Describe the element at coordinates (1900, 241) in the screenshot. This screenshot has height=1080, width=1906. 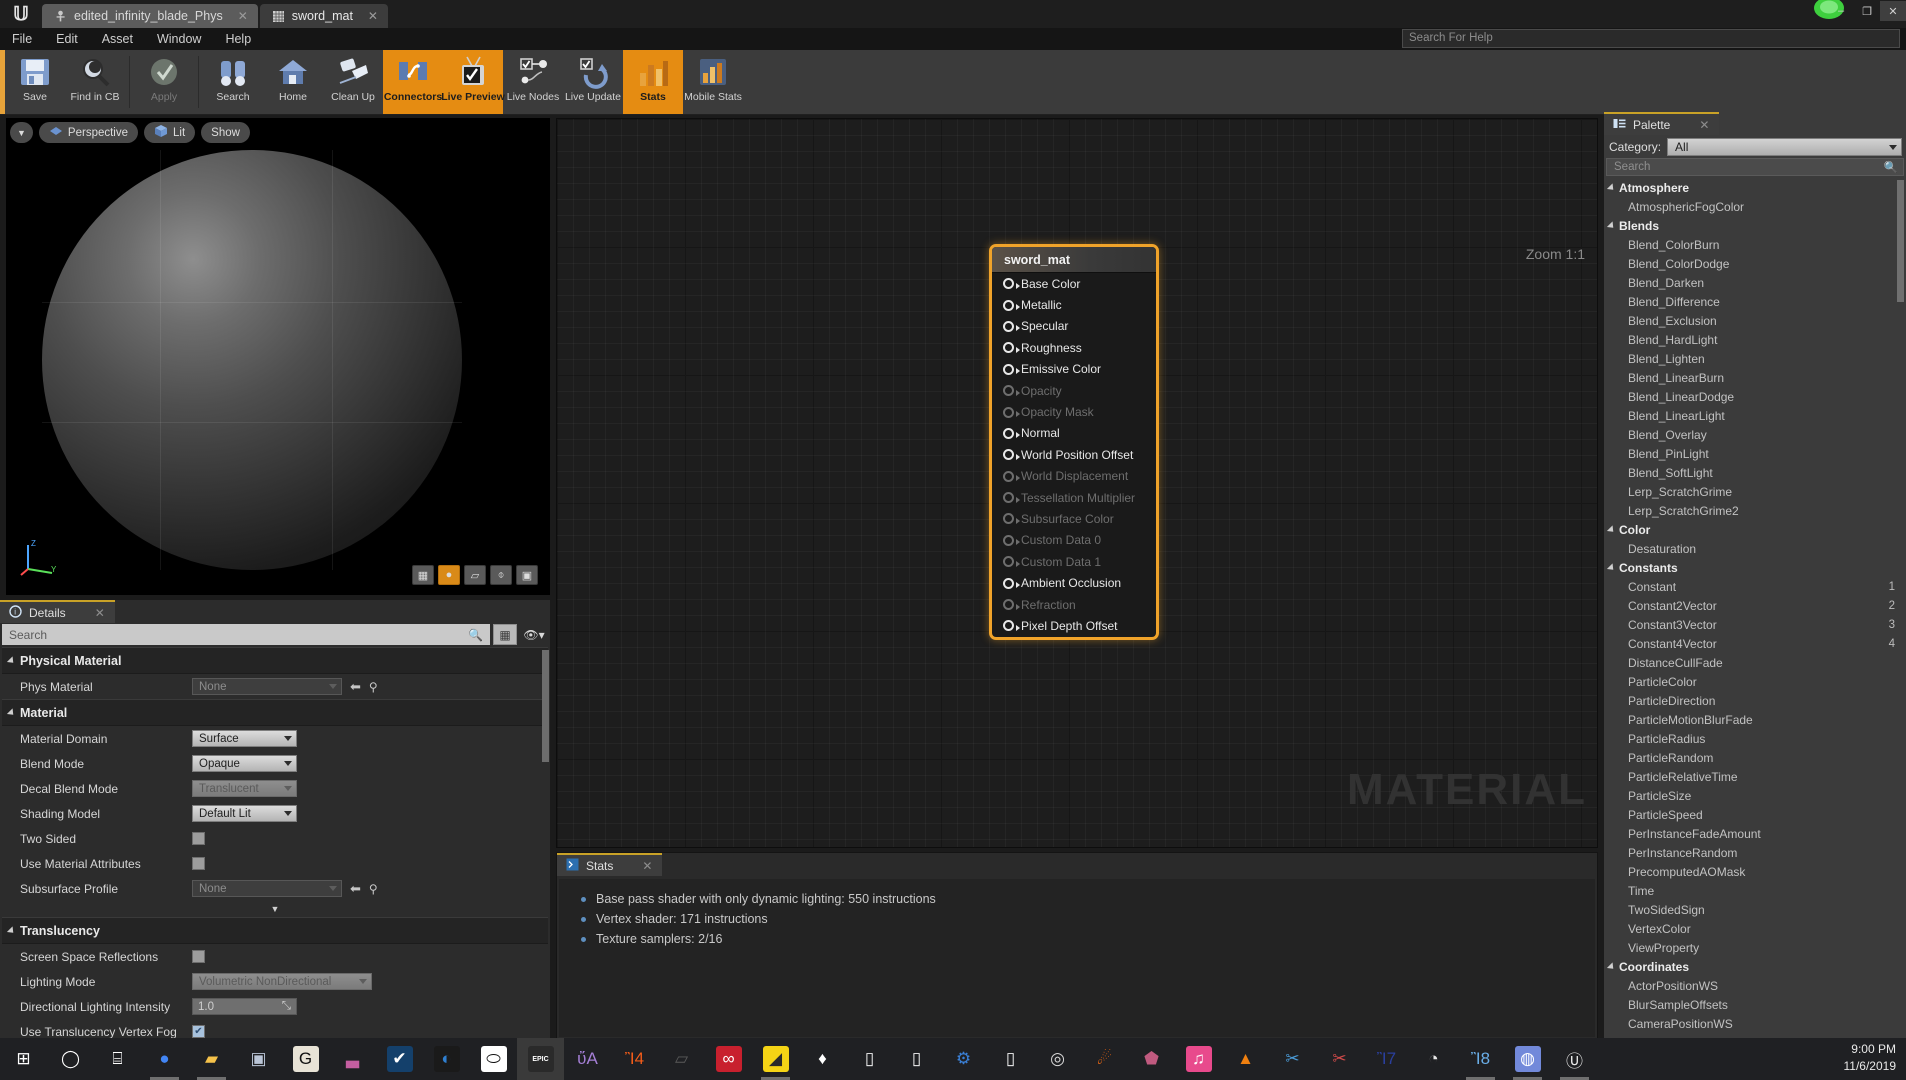
I see `palette-scrollbar` at that location.